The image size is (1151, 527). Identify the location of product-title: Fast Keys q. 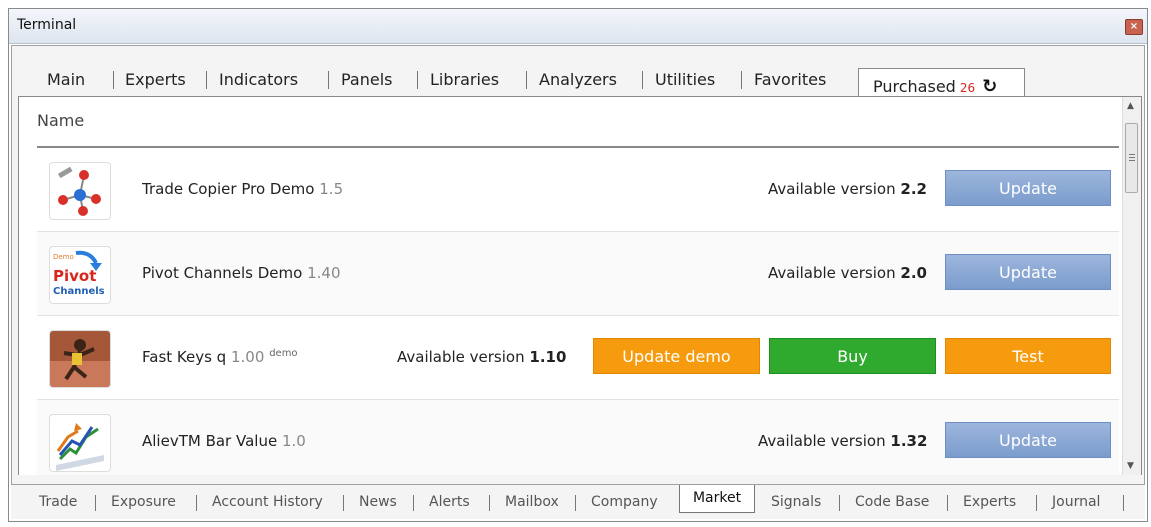
(184, 357).